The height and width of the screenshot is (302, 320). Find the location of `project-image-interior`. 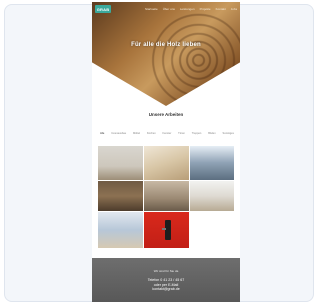

project-image-interior is located at coordinates (120, 163).